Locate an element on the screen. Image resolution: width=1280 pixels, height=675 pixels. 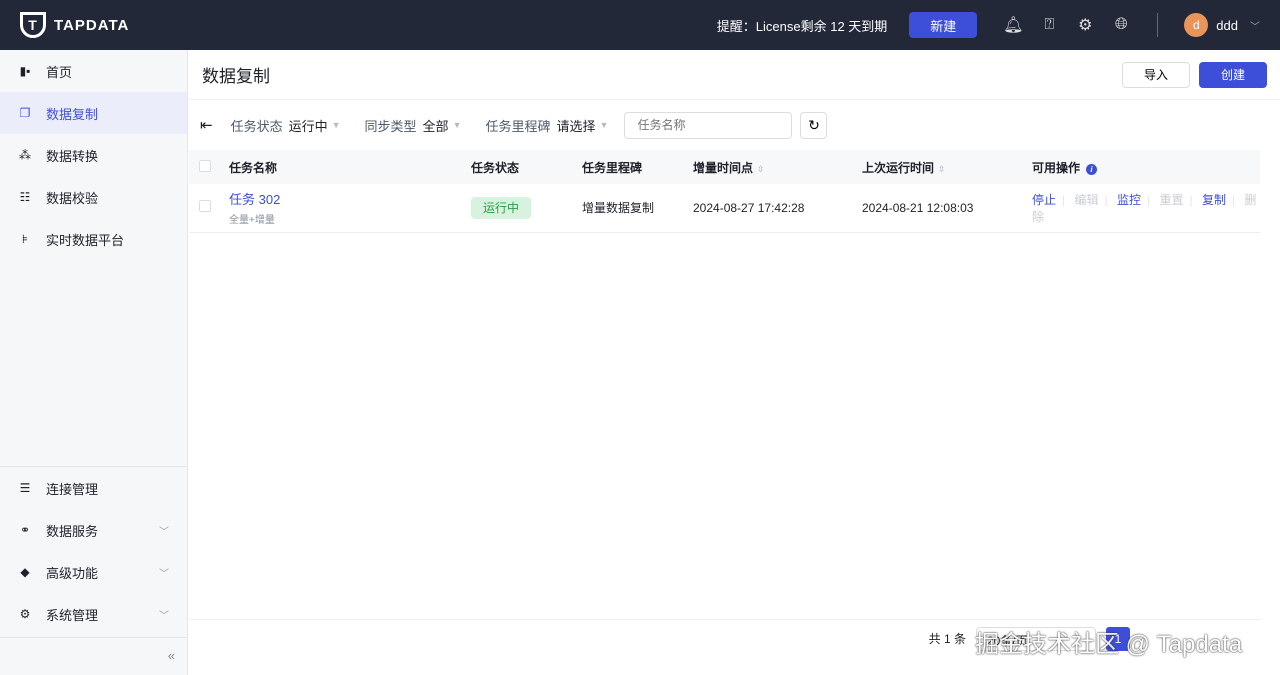
status-badge: 运行中 is located at coordinates (501, 208).